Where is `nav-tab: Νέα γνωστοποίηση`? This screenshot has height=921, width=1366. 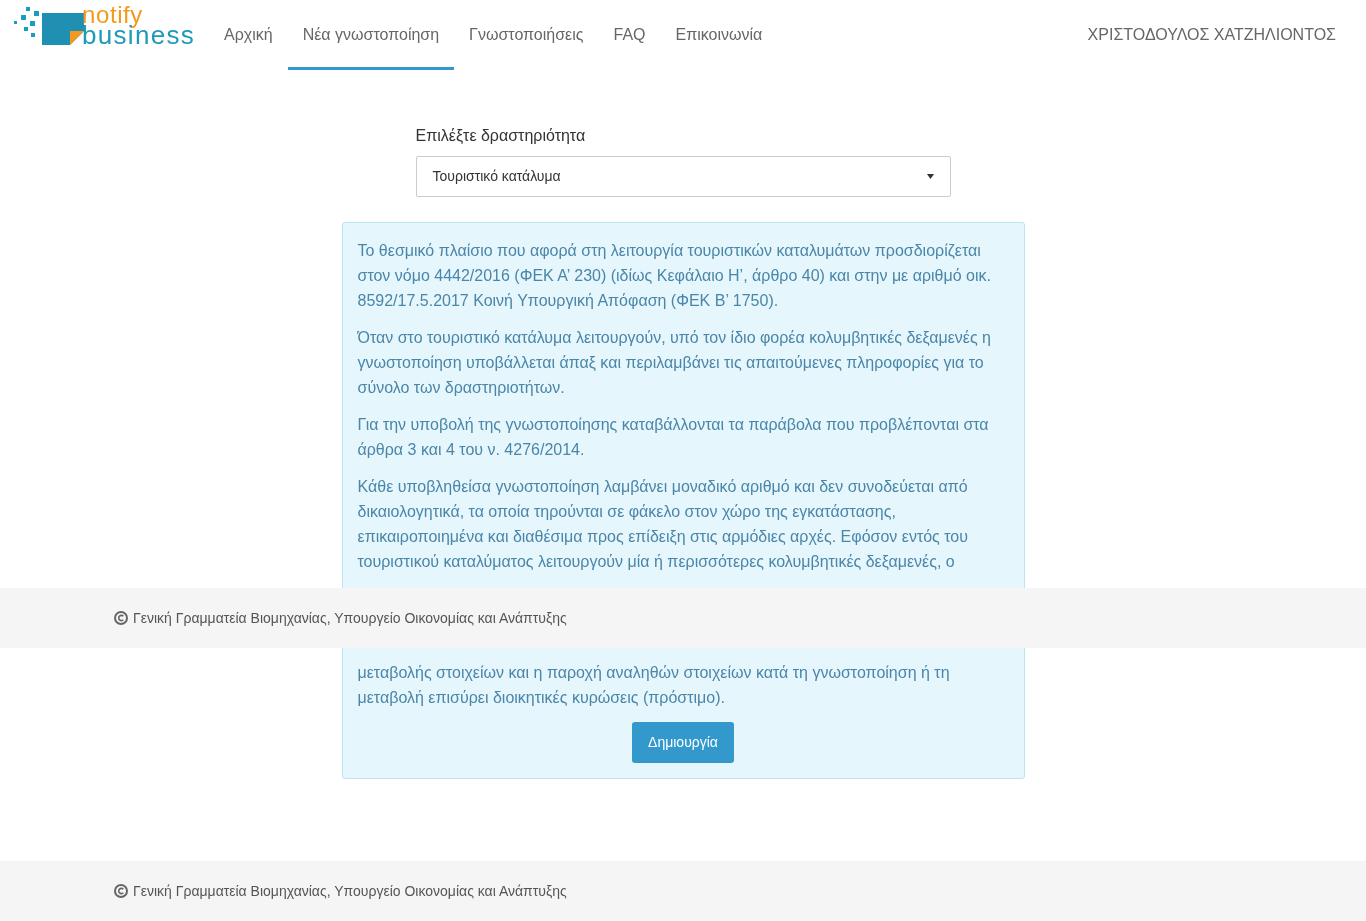
nav-tab: Νέα γνωστοποίηση is located at coordinates (371, 35).